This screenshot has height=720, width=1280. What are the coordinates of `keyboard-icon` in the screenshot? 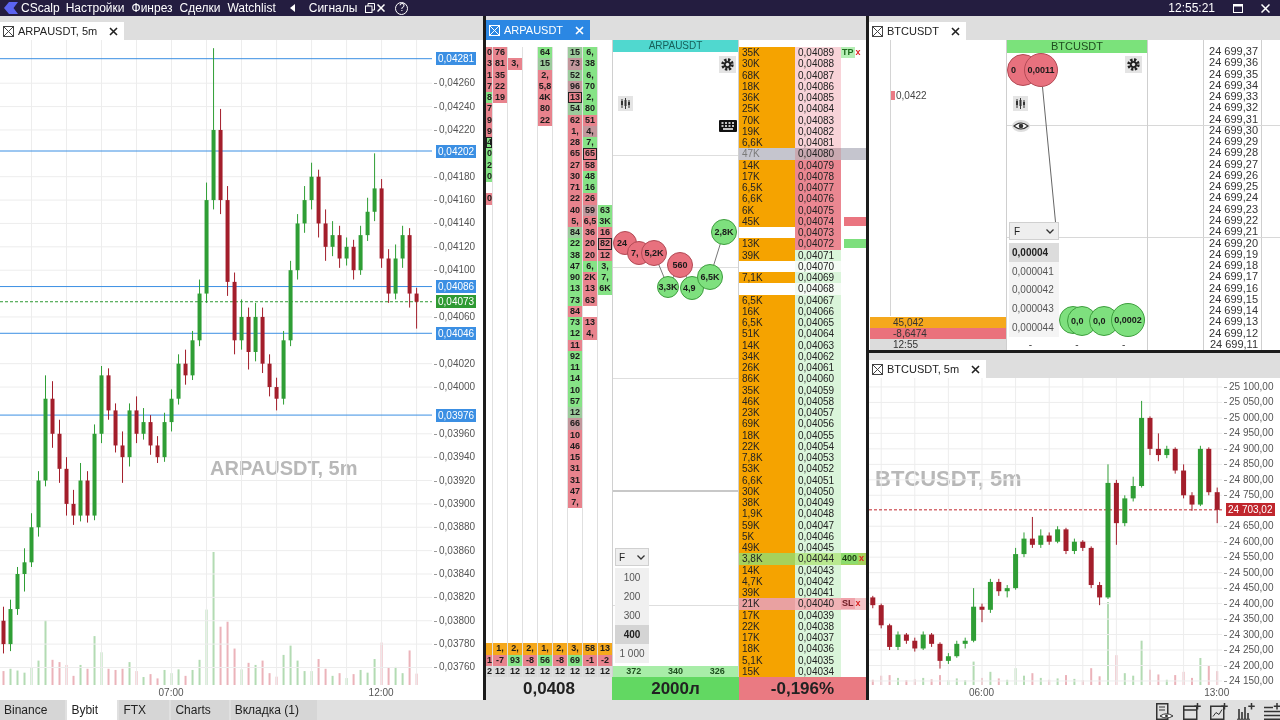 It's located at (728, 126).